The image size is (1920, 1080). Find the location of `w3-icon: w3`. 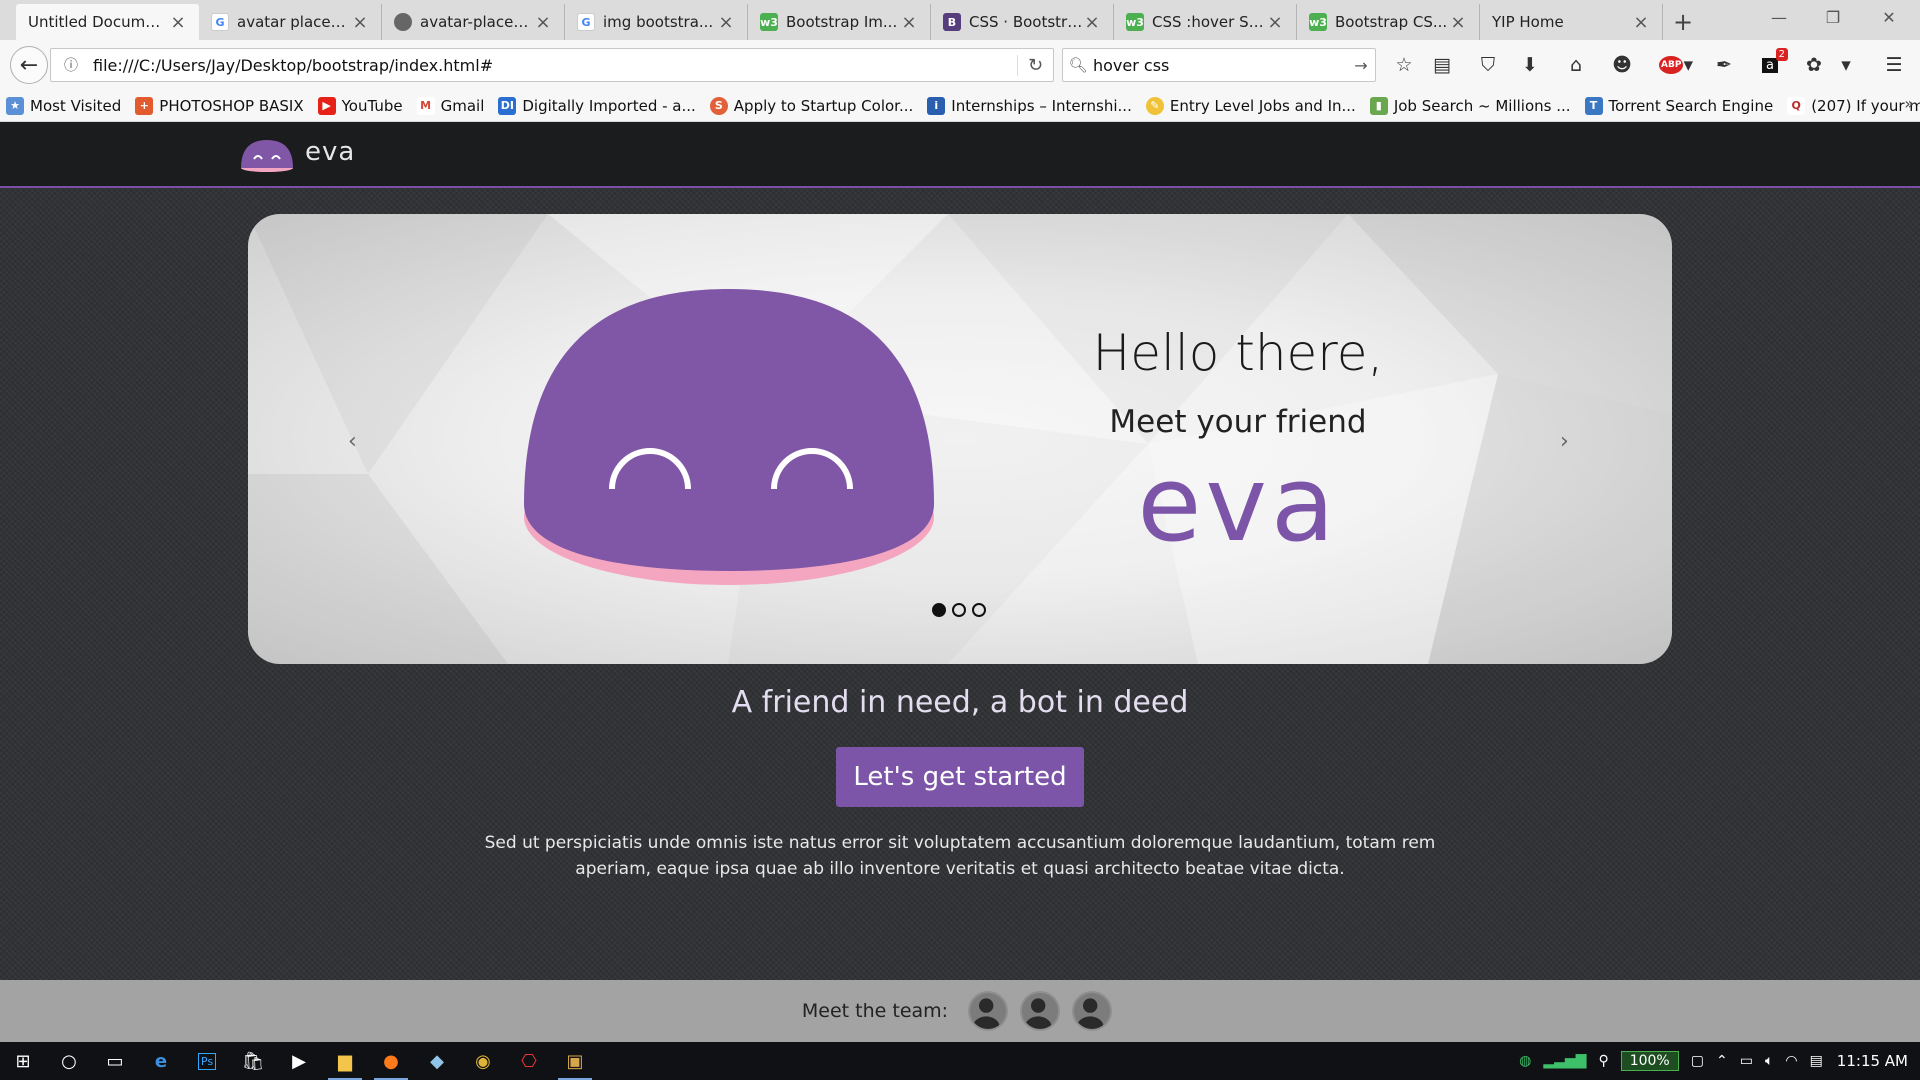

w3-icon: w3 is located at coordinates (1318, 22).